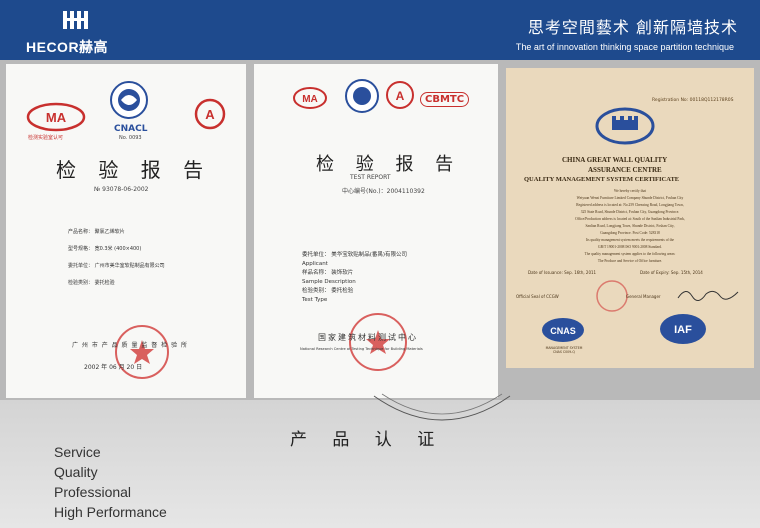 The image size is (760, 528). What do you see at coordinates (602, 179) in the screenshot?
I see `doc3-title-3: QUALITY MANAGEMENT SYSTEM CERTIFICATE` at bounding box center [602, 179].